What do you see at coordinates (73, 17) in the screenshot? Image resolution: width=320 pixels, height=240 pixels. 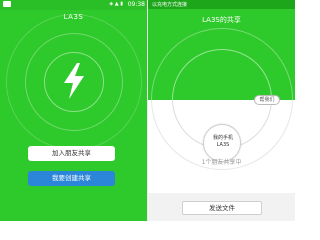 I see `app-title: LA3S` at bounding box center [73, 17].